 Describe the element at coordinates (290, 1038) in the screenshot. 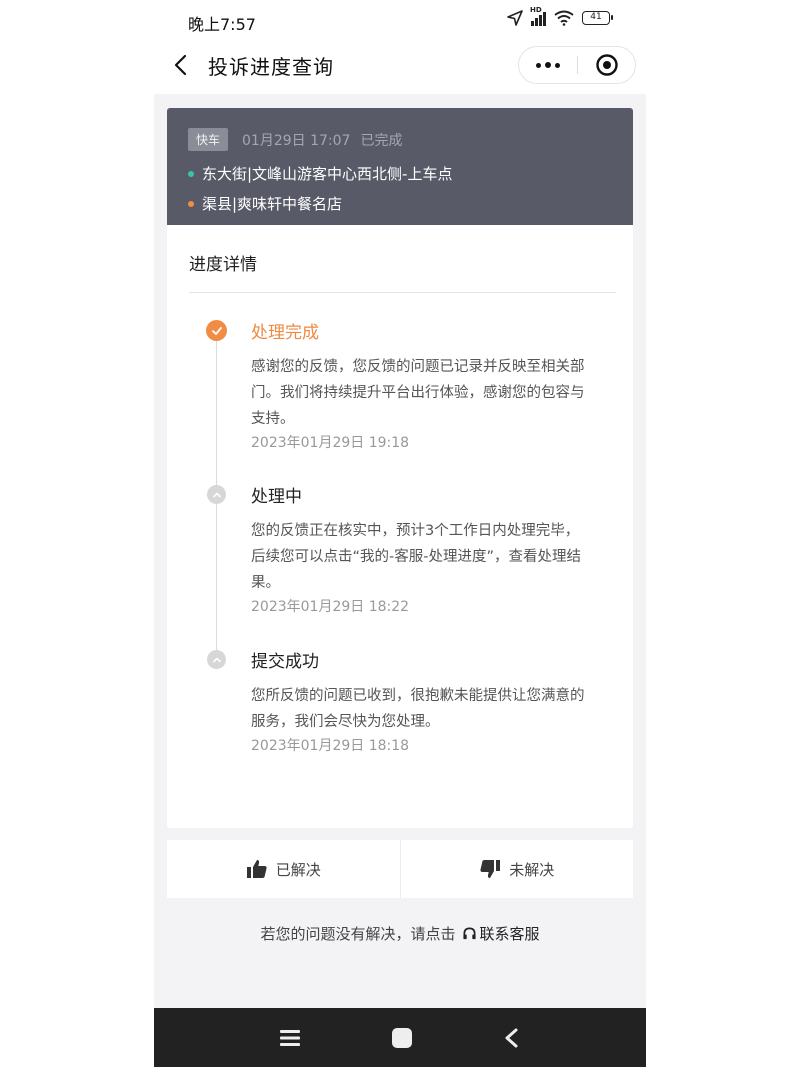

I see `menu-icon` at that location.